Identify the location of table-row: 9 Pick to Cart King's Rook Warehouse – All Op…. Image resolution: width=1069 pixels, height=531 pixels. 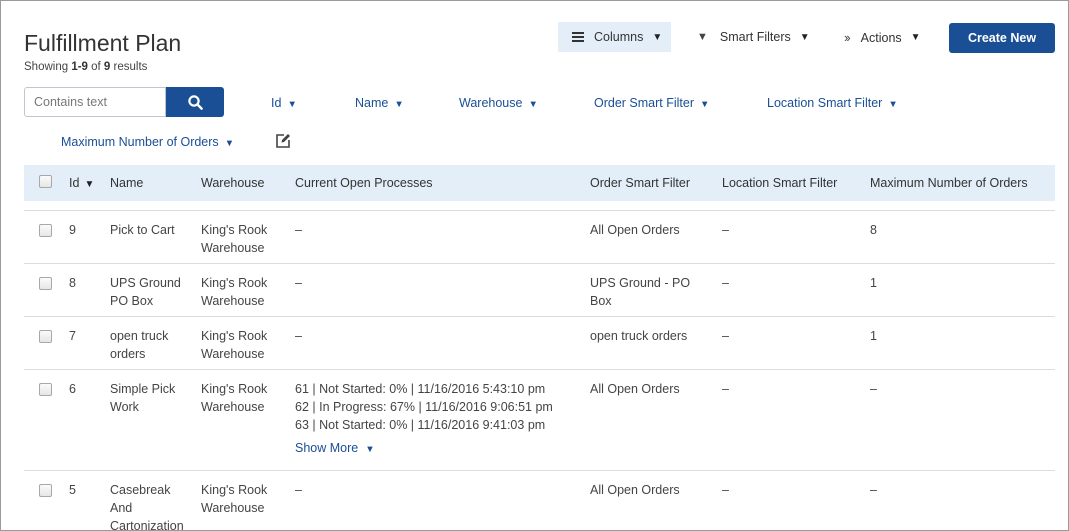
(539, 236).